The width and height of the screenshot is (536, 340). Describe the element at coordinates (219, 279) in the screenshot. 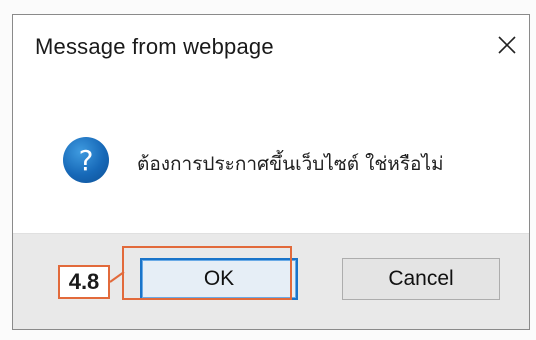

I see `ok-button: OK` at that location.